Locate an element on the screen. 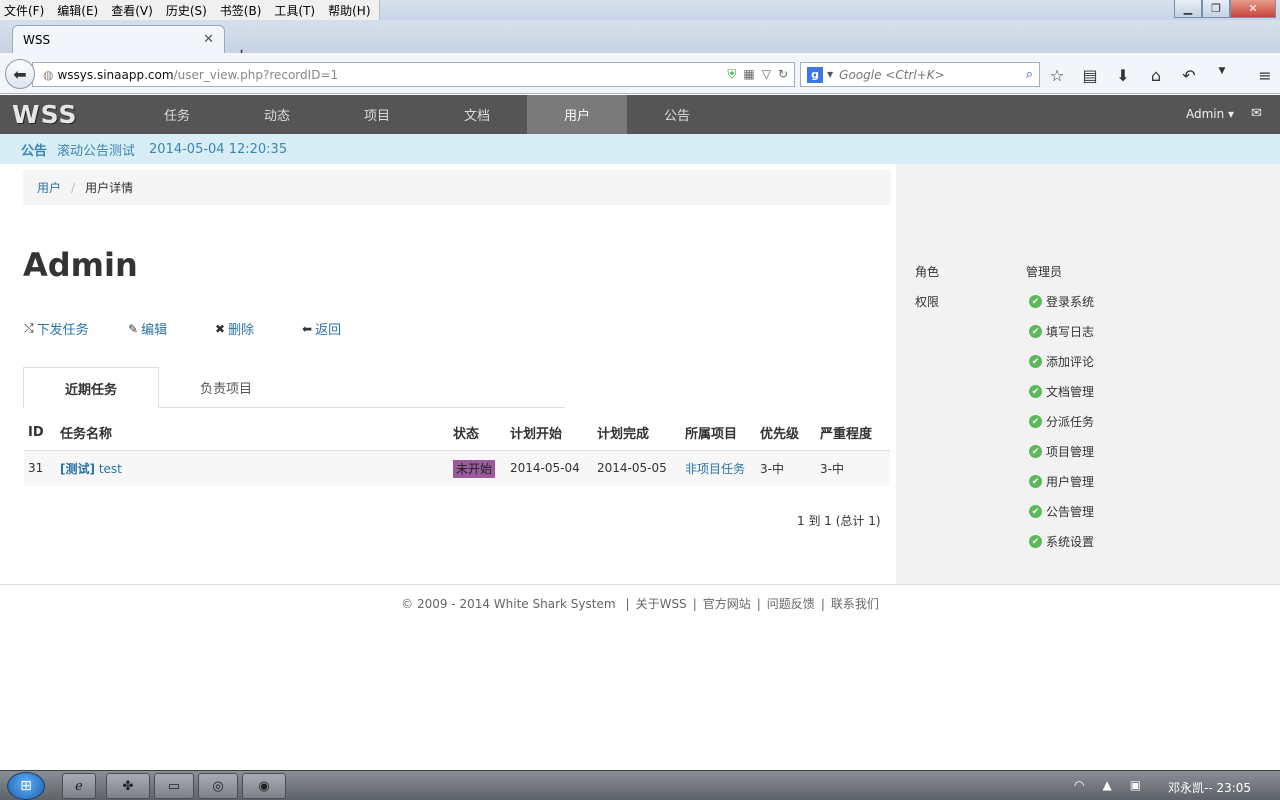 The width and height of the screenshot is (1280, 800). announcement-text: 滚动公告测试 is located at coordinates (96, 149).